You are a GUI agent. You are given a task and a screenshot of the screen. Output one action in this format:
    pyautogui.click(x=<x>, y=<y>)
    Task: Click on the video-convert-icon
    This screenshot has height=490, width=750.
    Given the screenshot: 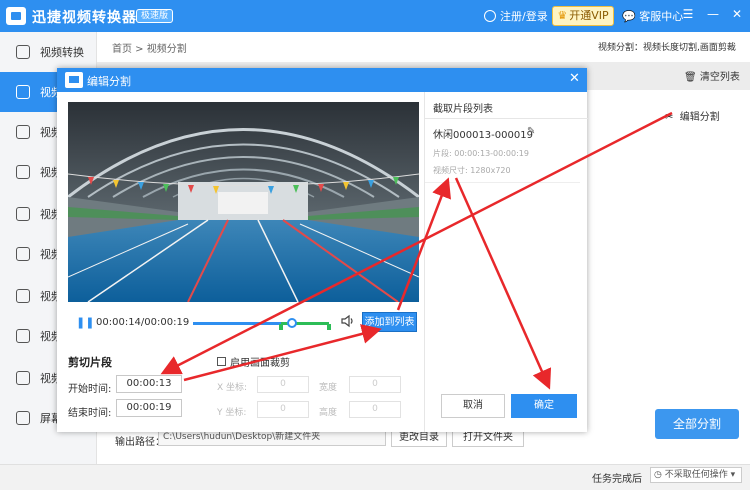 What is the action you would take?
    pyautogui.click(x=23, y=52)
    